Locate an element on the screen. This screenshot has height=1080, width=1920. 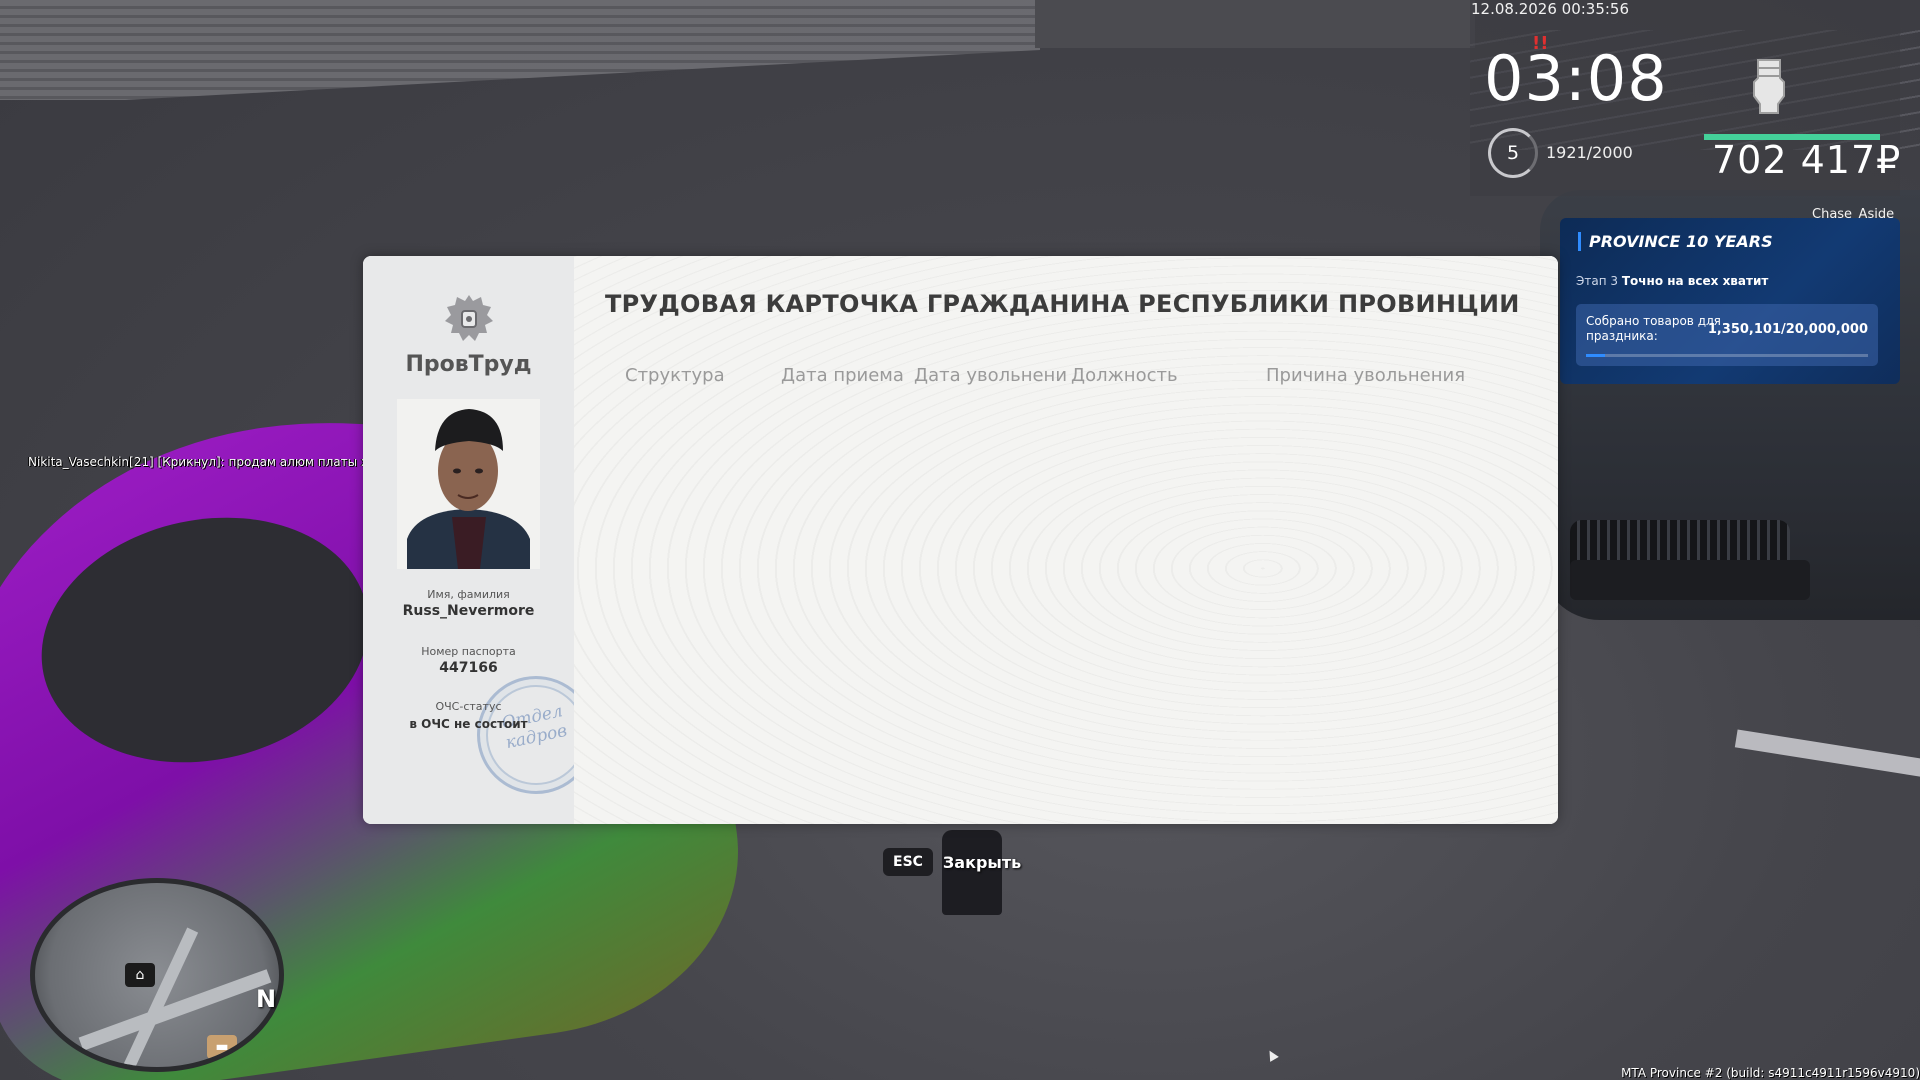
event-collected-label: Собрано товаров для праздника: is located at coordinates (1653, 328).